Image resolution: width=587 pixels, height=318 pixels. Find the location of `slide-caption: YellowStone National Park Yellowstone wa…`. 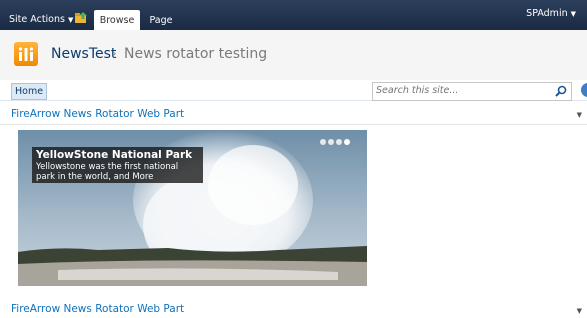

slide-caption: YellowStone National Park Yellowstone wa… is located at coordinates (117, 165).